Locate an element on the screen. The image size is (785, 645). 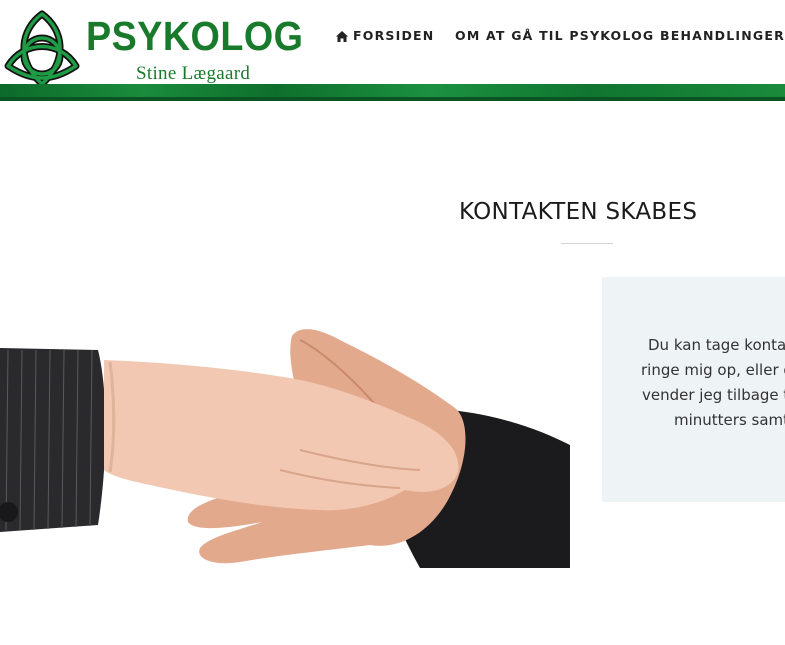
nav-label-om: OM AT GÅ TIL PSYKOLOG is located at coordinates (555, 35).